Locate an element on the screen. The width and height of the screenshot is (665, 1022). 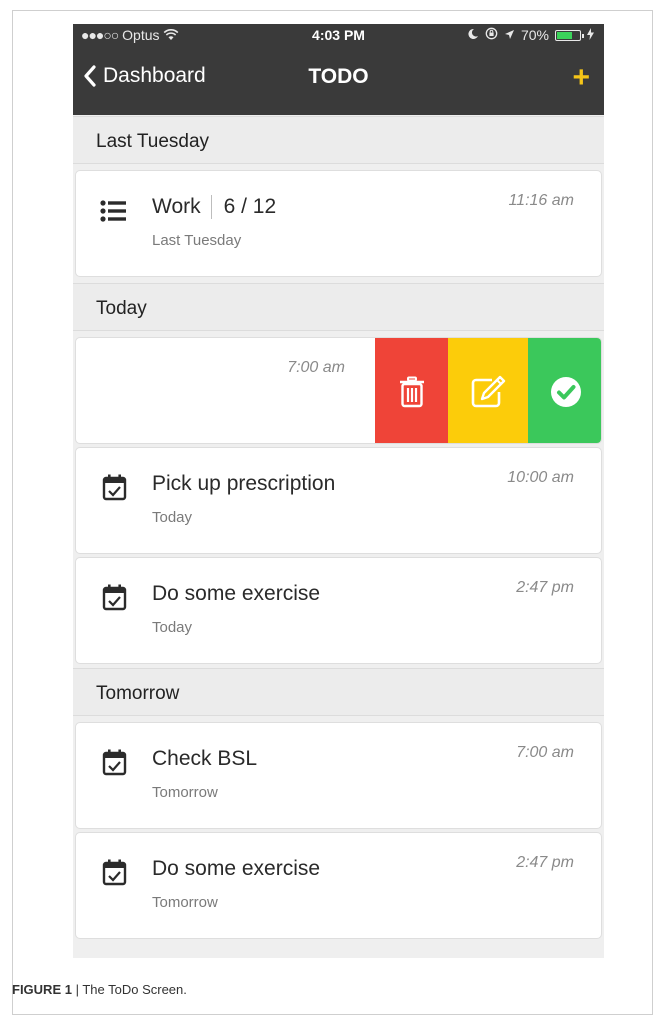
caption-label: FIGURE 1 is located at coordinates (42, 989).